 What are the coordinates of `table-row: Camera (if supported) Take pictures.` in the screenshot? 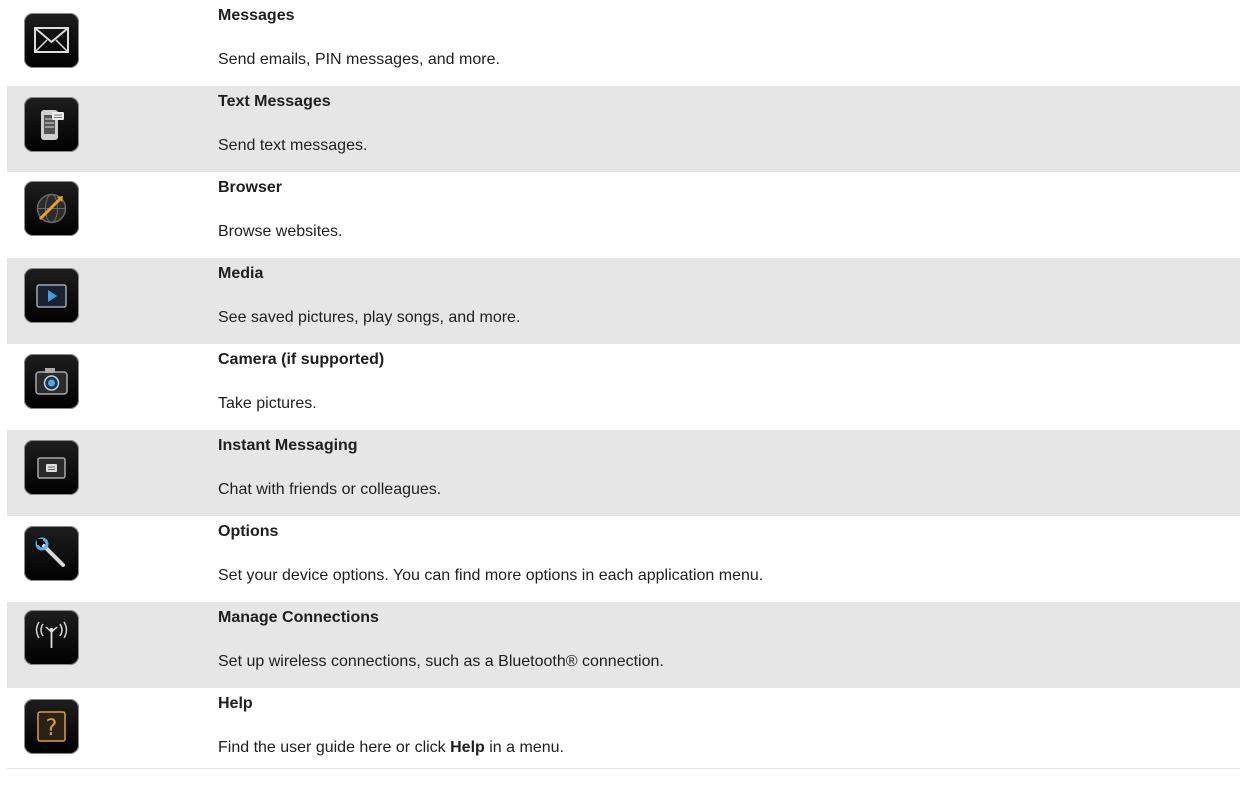 It's located at (623, 387).